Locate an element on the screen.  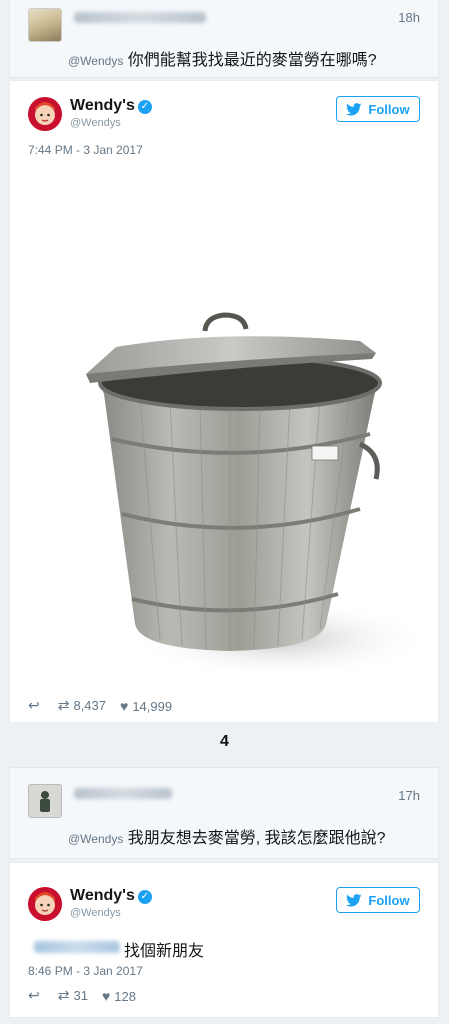
tweet-text: @Wendys 你們能幫我找最近的麥當勞在哪嗎? is located at coordinates (222, 58).